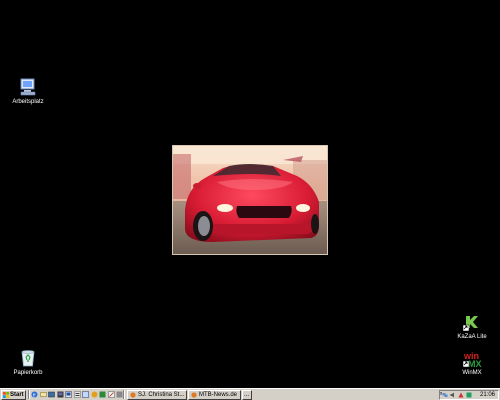 The width and height of the screenshot is (500, 400). Describe the element at coordinates (475, 363) in the screenshot. I see `svg-text: MX` at that location.